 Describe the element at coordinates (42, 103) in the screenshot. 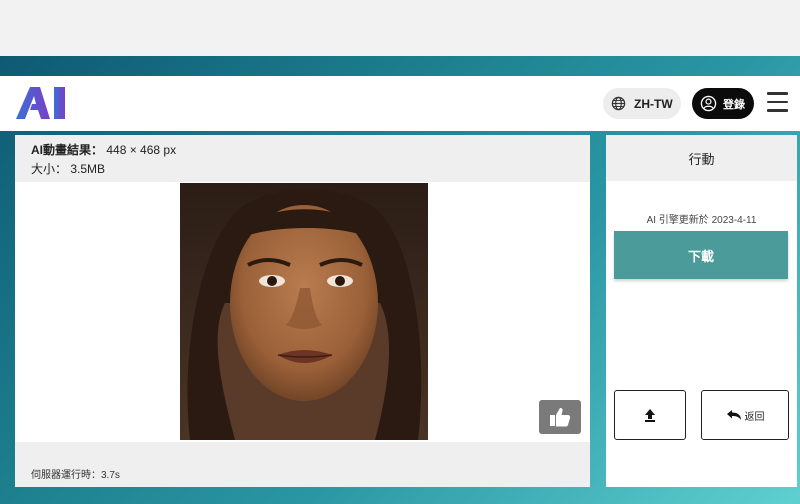

I see `ai-logo` at that location.